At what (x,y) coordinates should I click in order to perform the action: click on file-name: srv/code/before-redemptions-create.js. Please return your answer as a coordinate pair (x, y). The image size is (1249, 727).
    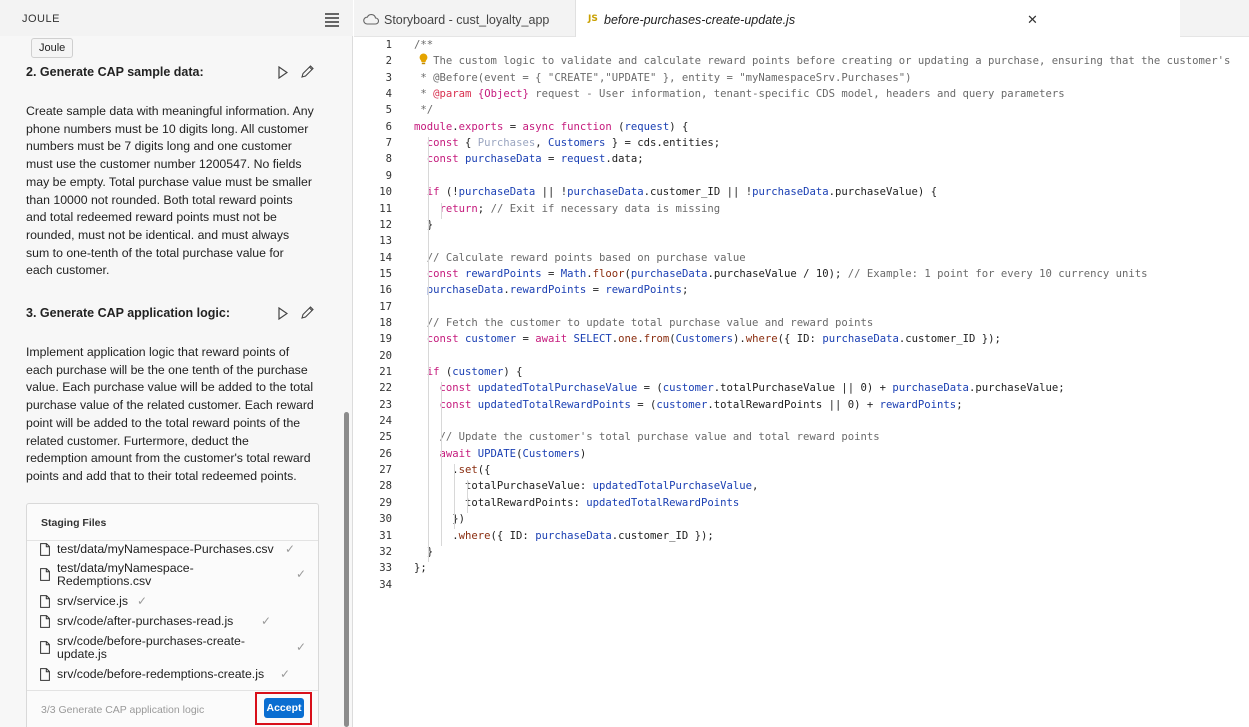
    Looking at the image, I should click on (161, 674).